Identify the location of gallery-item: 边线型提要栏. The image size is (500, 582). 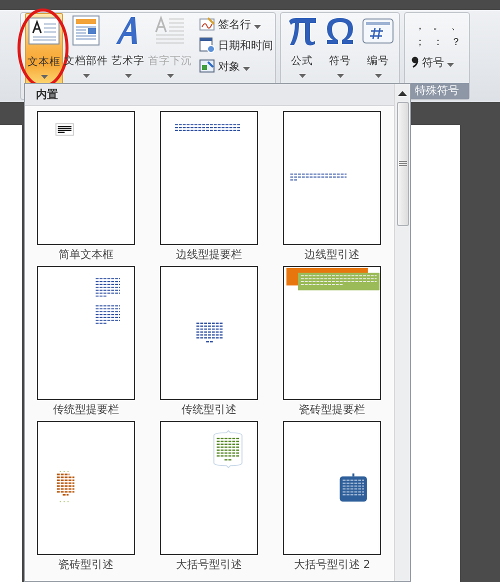
(209, 187).